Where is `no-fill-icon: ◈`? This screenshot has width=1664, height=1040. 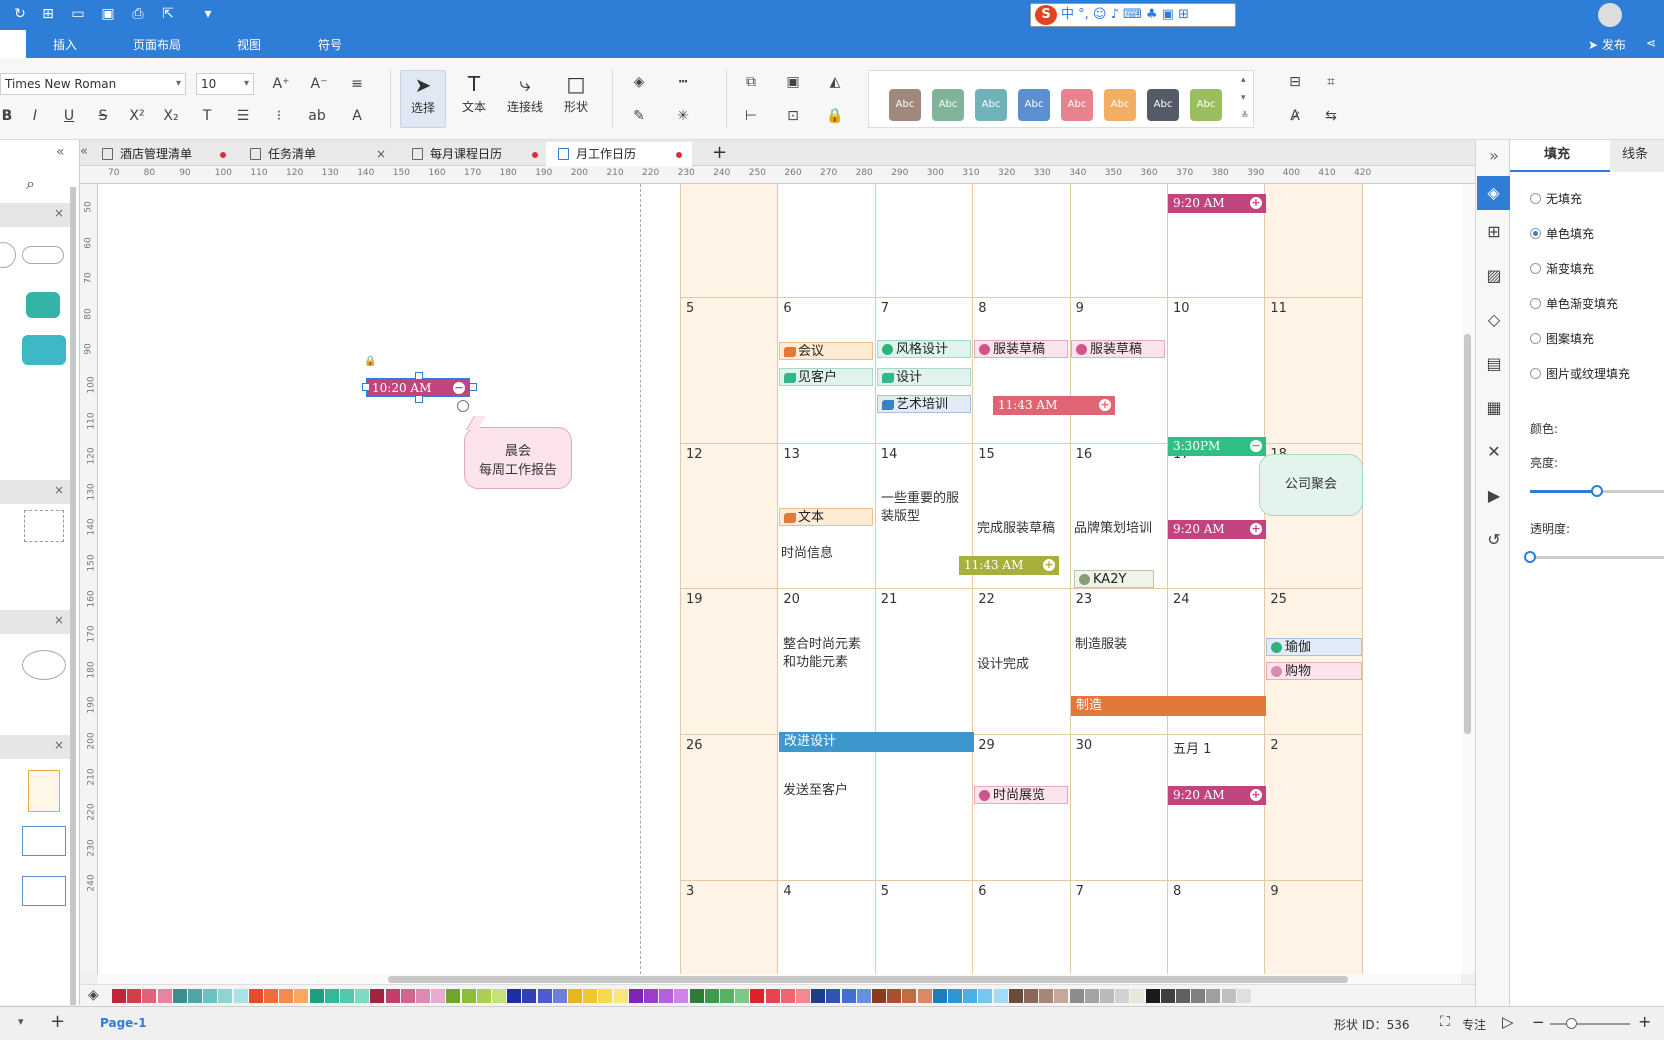
no-fill-icon: ◈ is located at coordinates (93, 995).